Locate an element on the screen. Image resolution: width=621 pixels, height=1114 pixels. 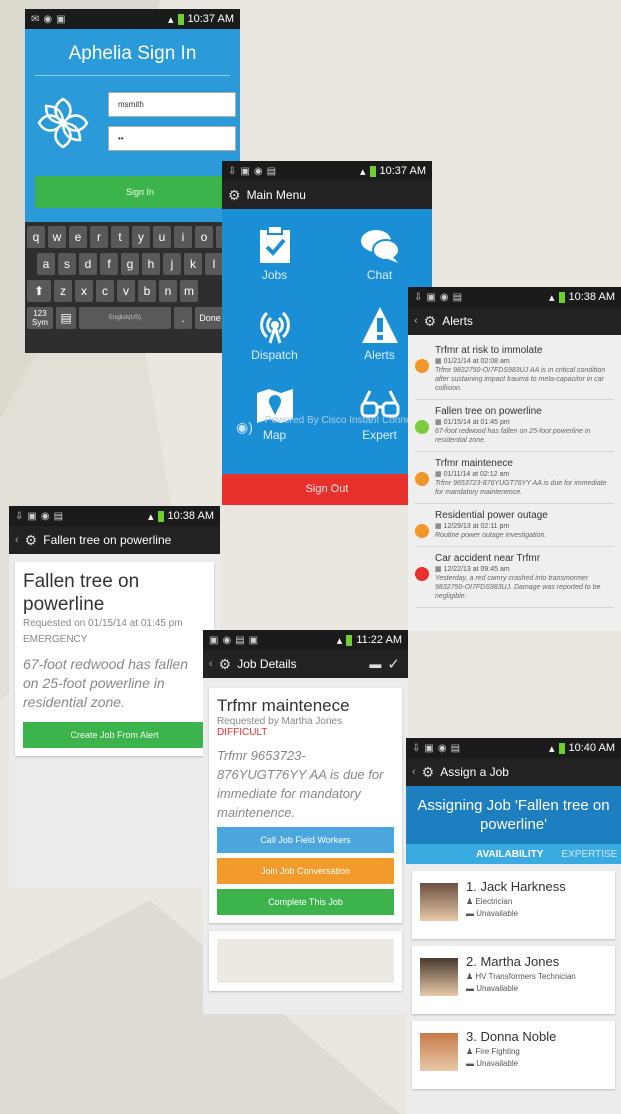
menu-item-jobs: Jobs is located at coordinates (274, 253).